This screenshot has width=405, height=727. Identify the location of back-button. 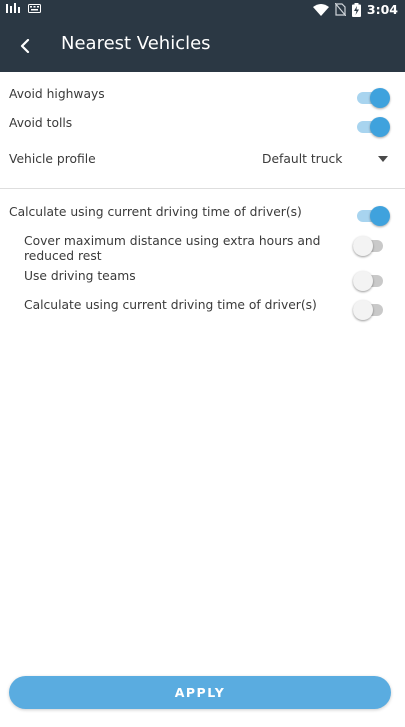
(25, 46).